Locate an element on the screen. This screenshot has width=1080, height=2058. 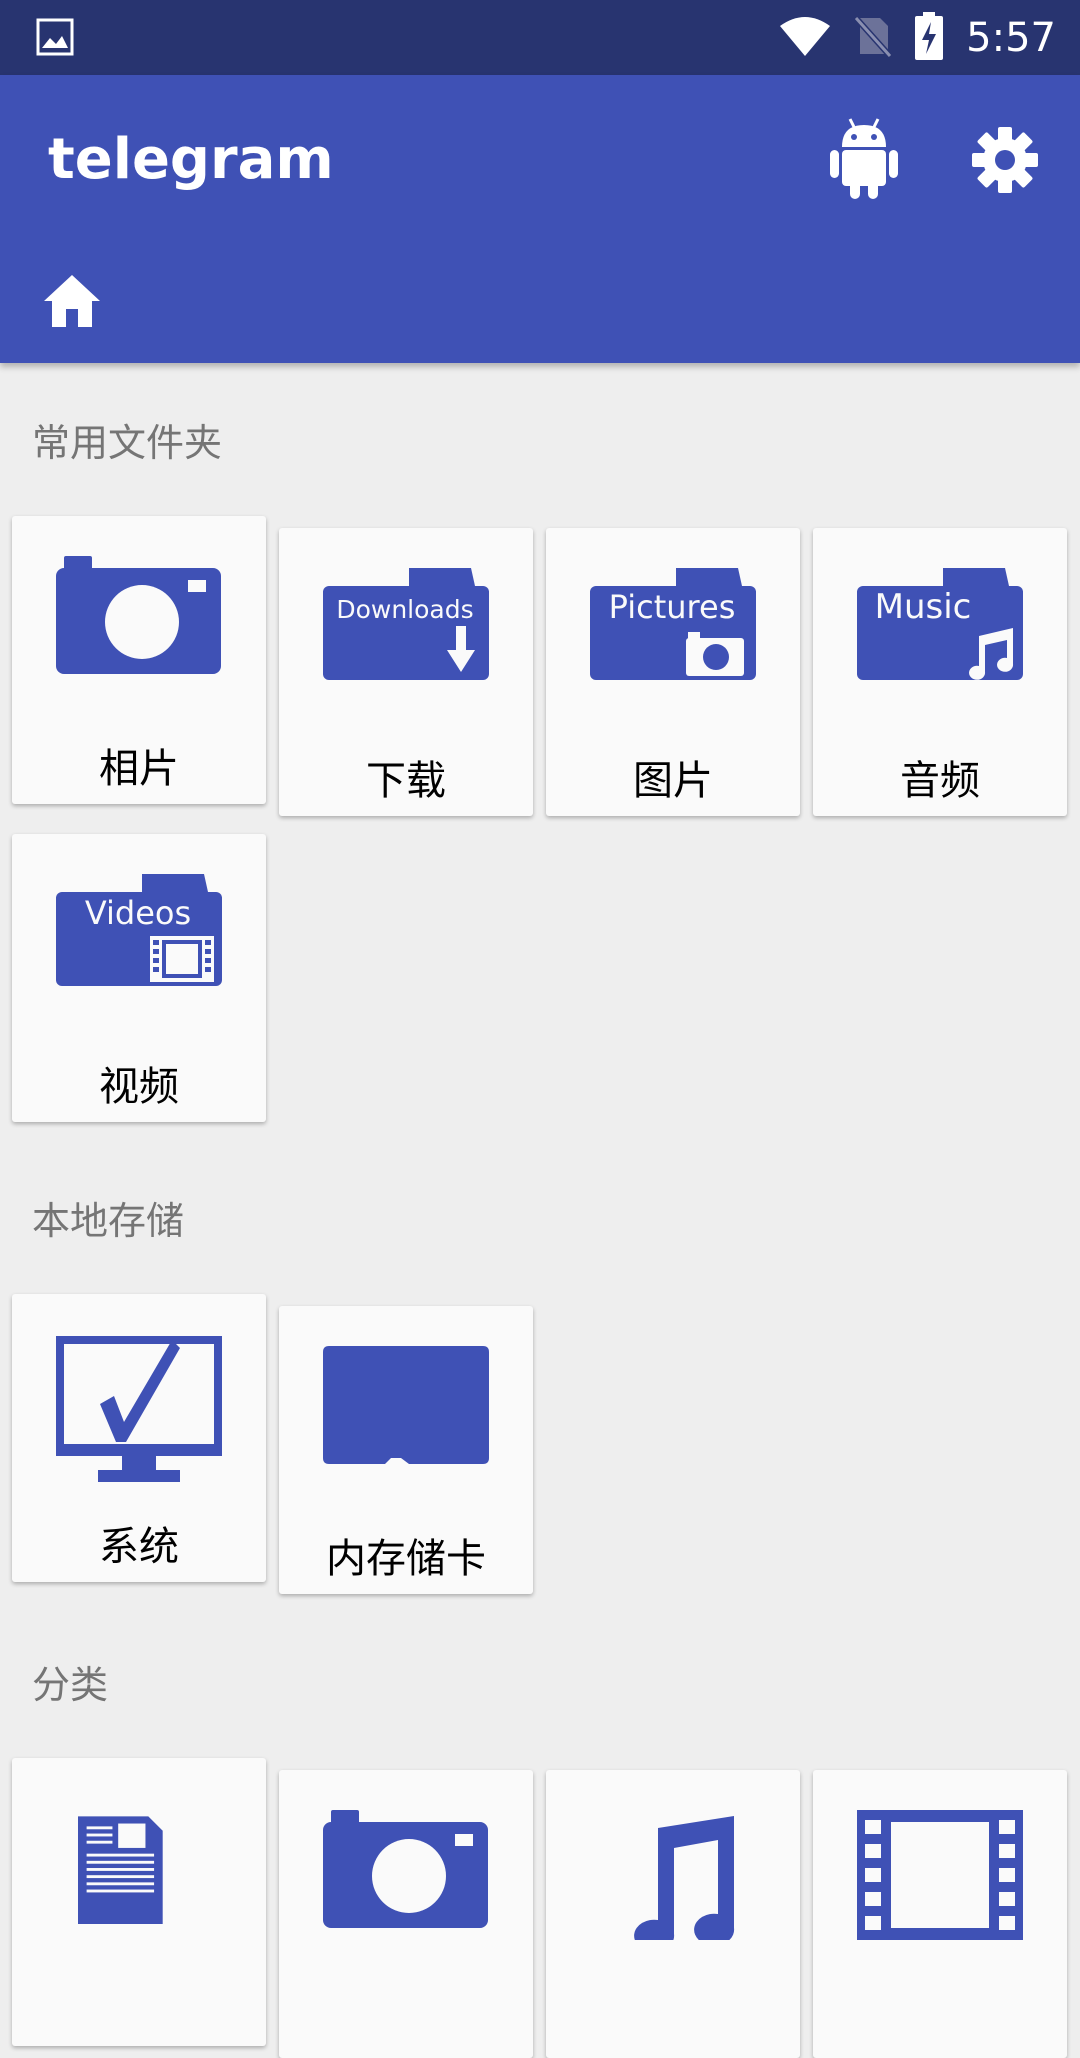
folder-label: 下载 is located at coordinates (406, 781).